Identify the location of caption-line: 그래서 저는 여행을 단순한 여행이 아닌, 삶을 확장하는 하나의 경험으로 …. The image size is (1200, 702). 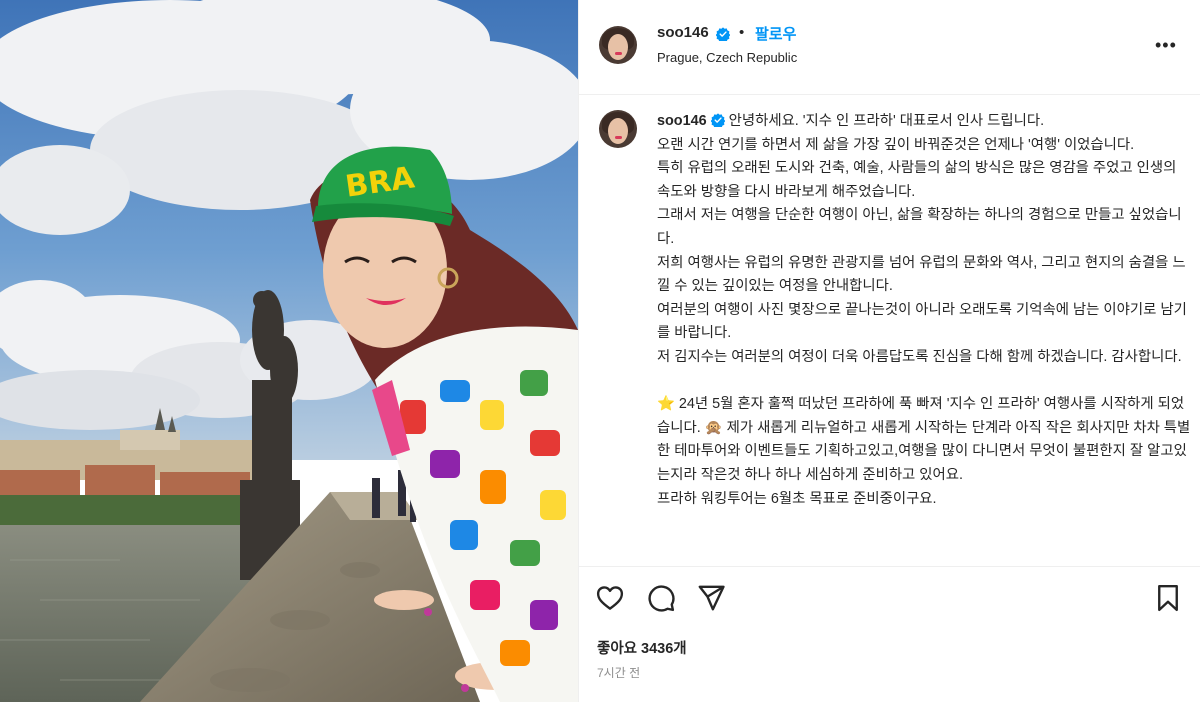
(919, 227).